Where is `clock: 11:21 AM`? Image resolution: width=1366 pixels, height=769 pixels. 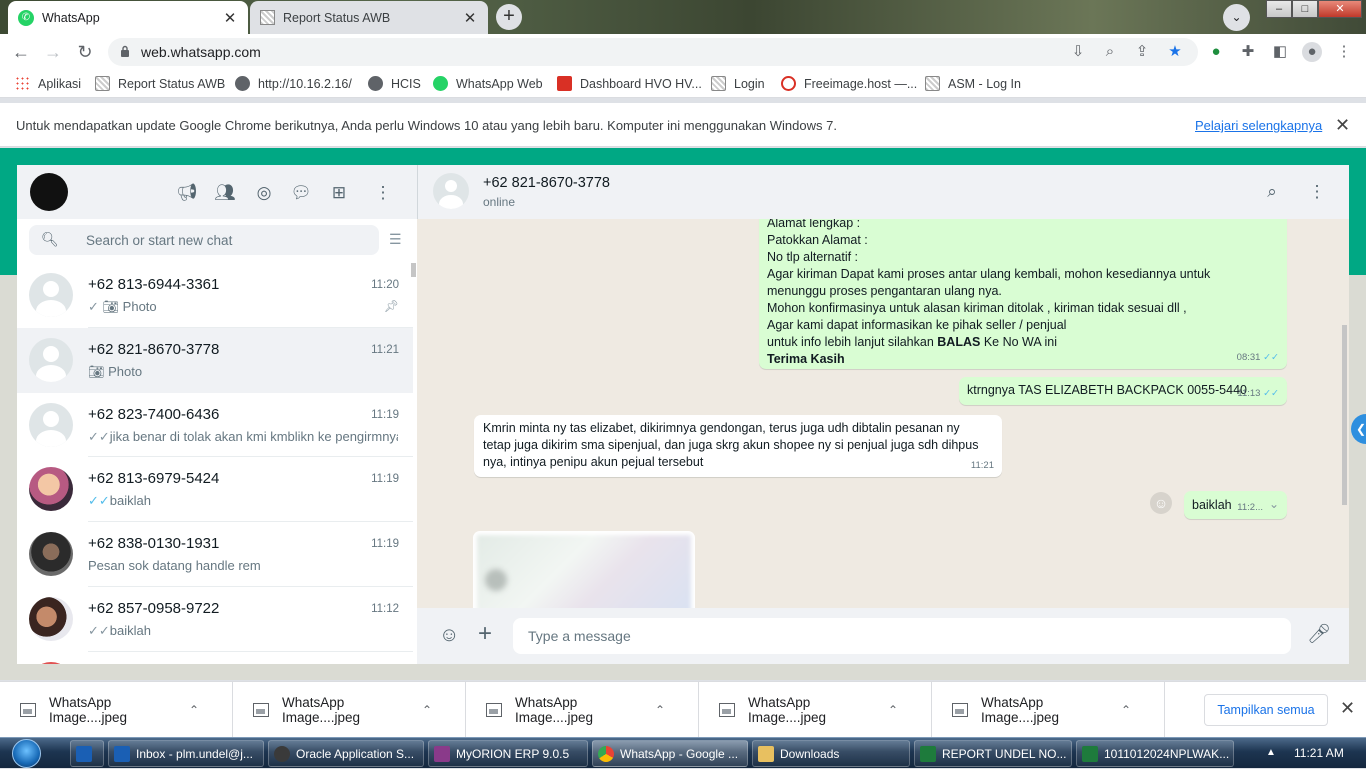 clock: 11:21 AM is located at coordinates (1319, 753).